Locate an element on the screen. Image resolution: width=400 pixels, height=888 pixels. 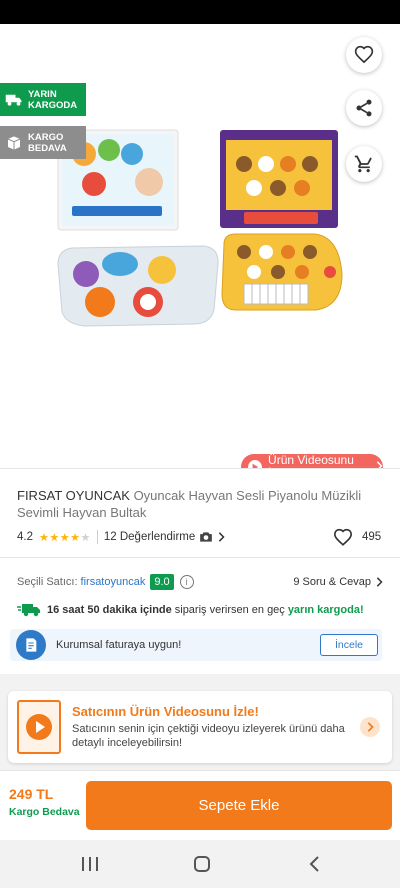
invoice-icon is located at coordinates (31, 645).